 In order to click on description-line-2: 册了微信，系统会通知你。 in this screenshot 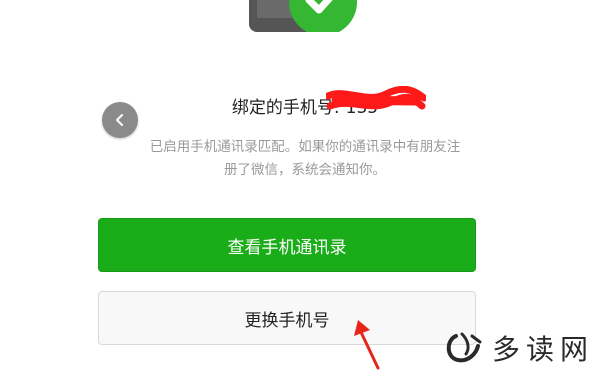, I will do `click(305, 170)`.